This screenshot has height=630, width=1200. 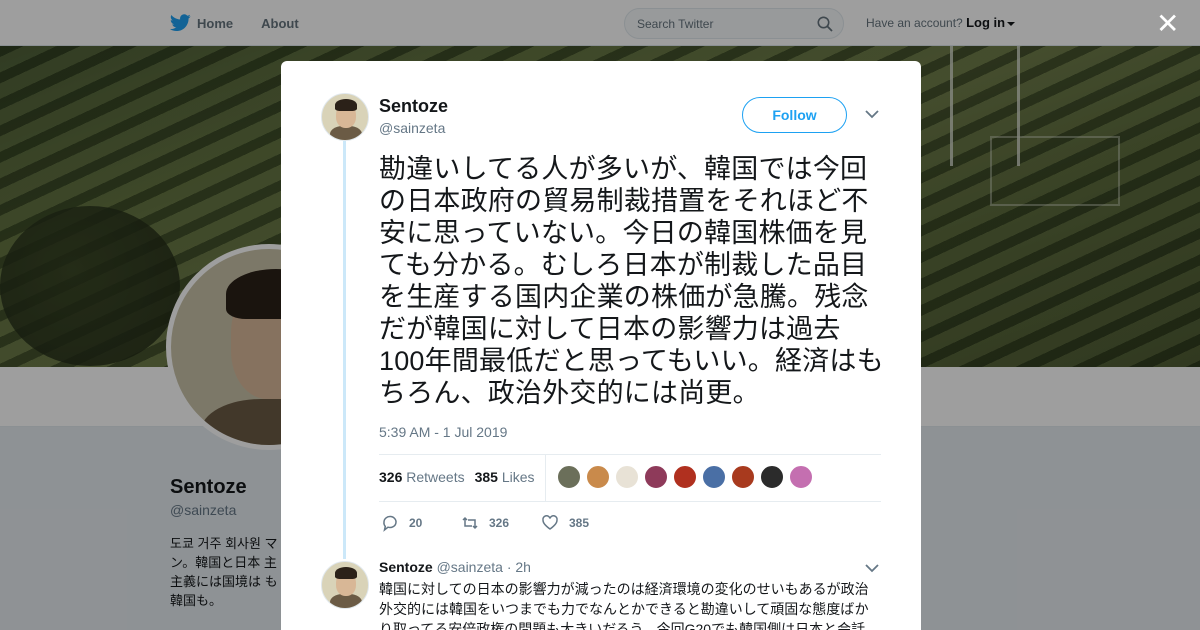 I want to click on reply-age: · 2h, so click(x=519, y=567).